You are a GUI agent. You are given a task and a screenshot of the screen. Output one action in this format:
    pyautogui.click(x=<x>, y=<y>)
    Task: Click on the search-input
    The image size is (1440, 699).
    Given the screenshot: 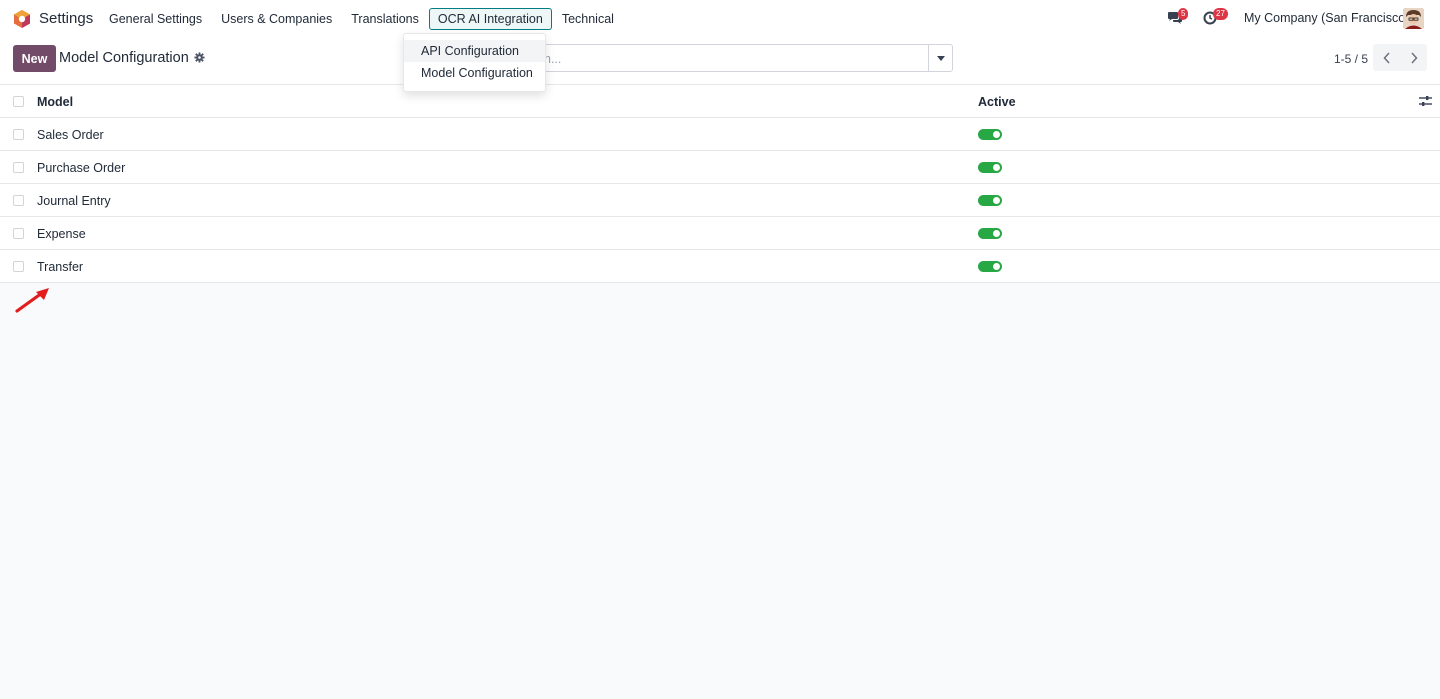 What is the action you would take?
    pyautogui.click(x=731, y=58)
    